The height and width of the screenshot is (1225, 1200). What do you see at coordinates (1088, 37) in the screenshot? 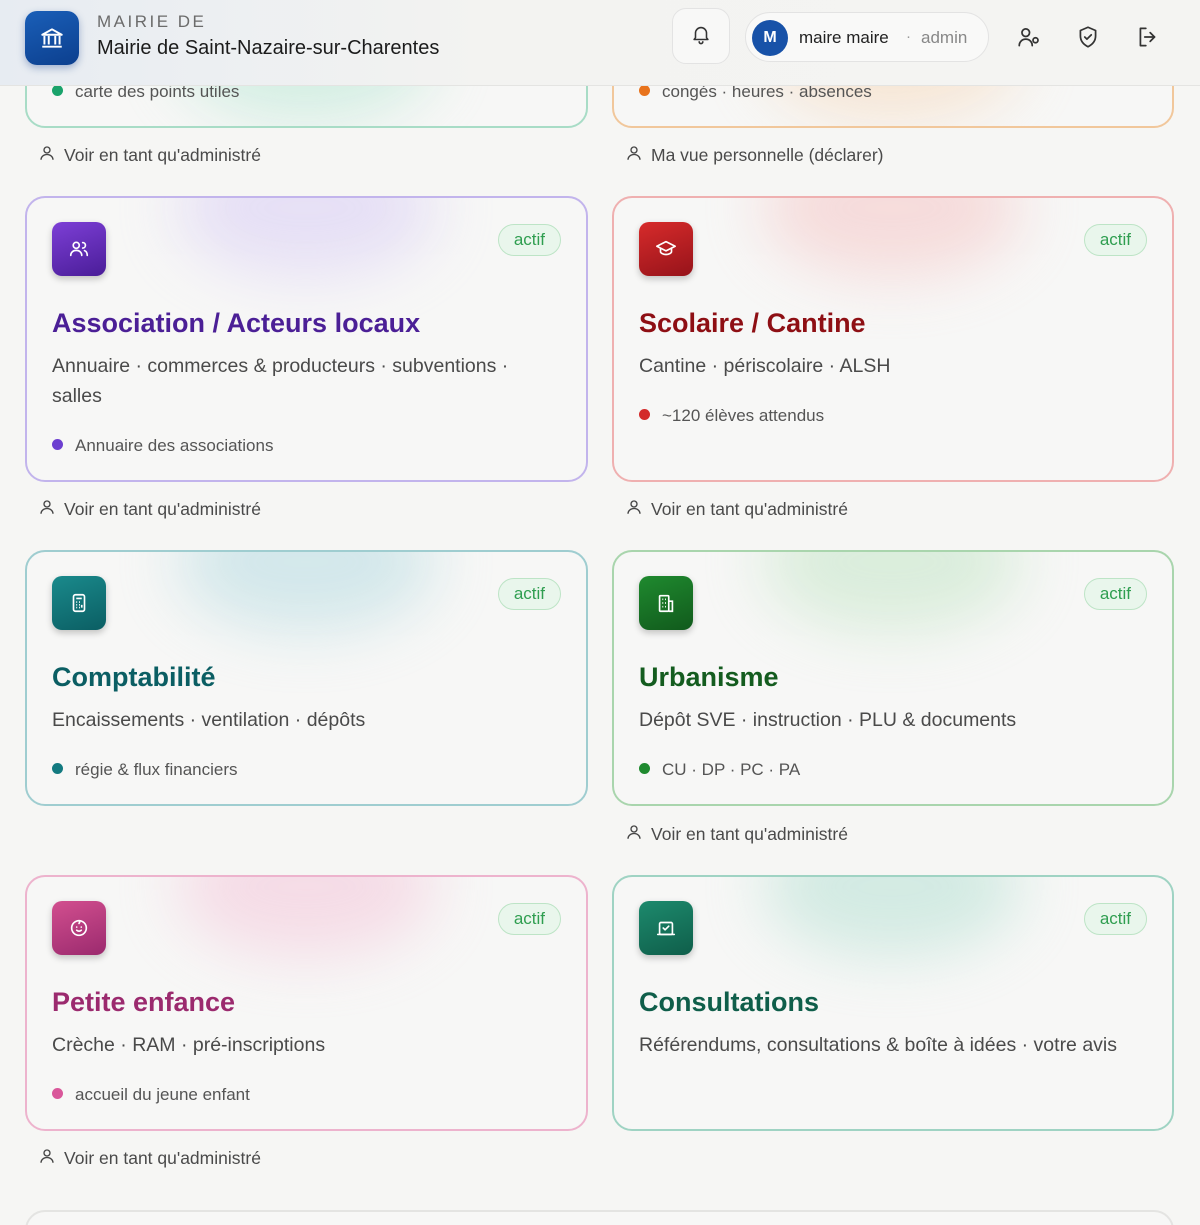
I see `shield-check-icon` at bounding box center [1088, 37].